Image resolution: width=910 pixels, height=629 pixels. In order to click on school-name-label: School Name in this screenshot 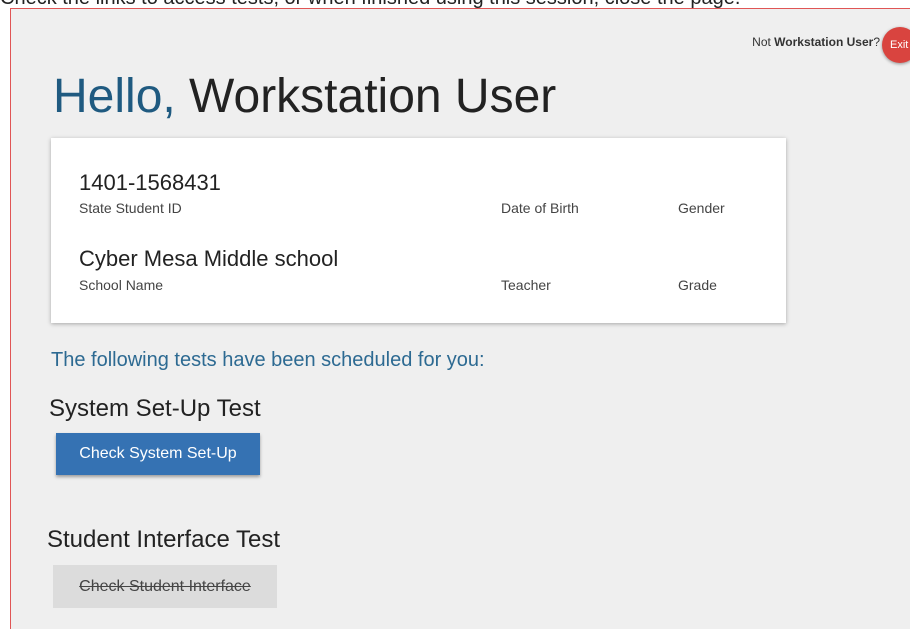, I will do `click(121, 285)`.